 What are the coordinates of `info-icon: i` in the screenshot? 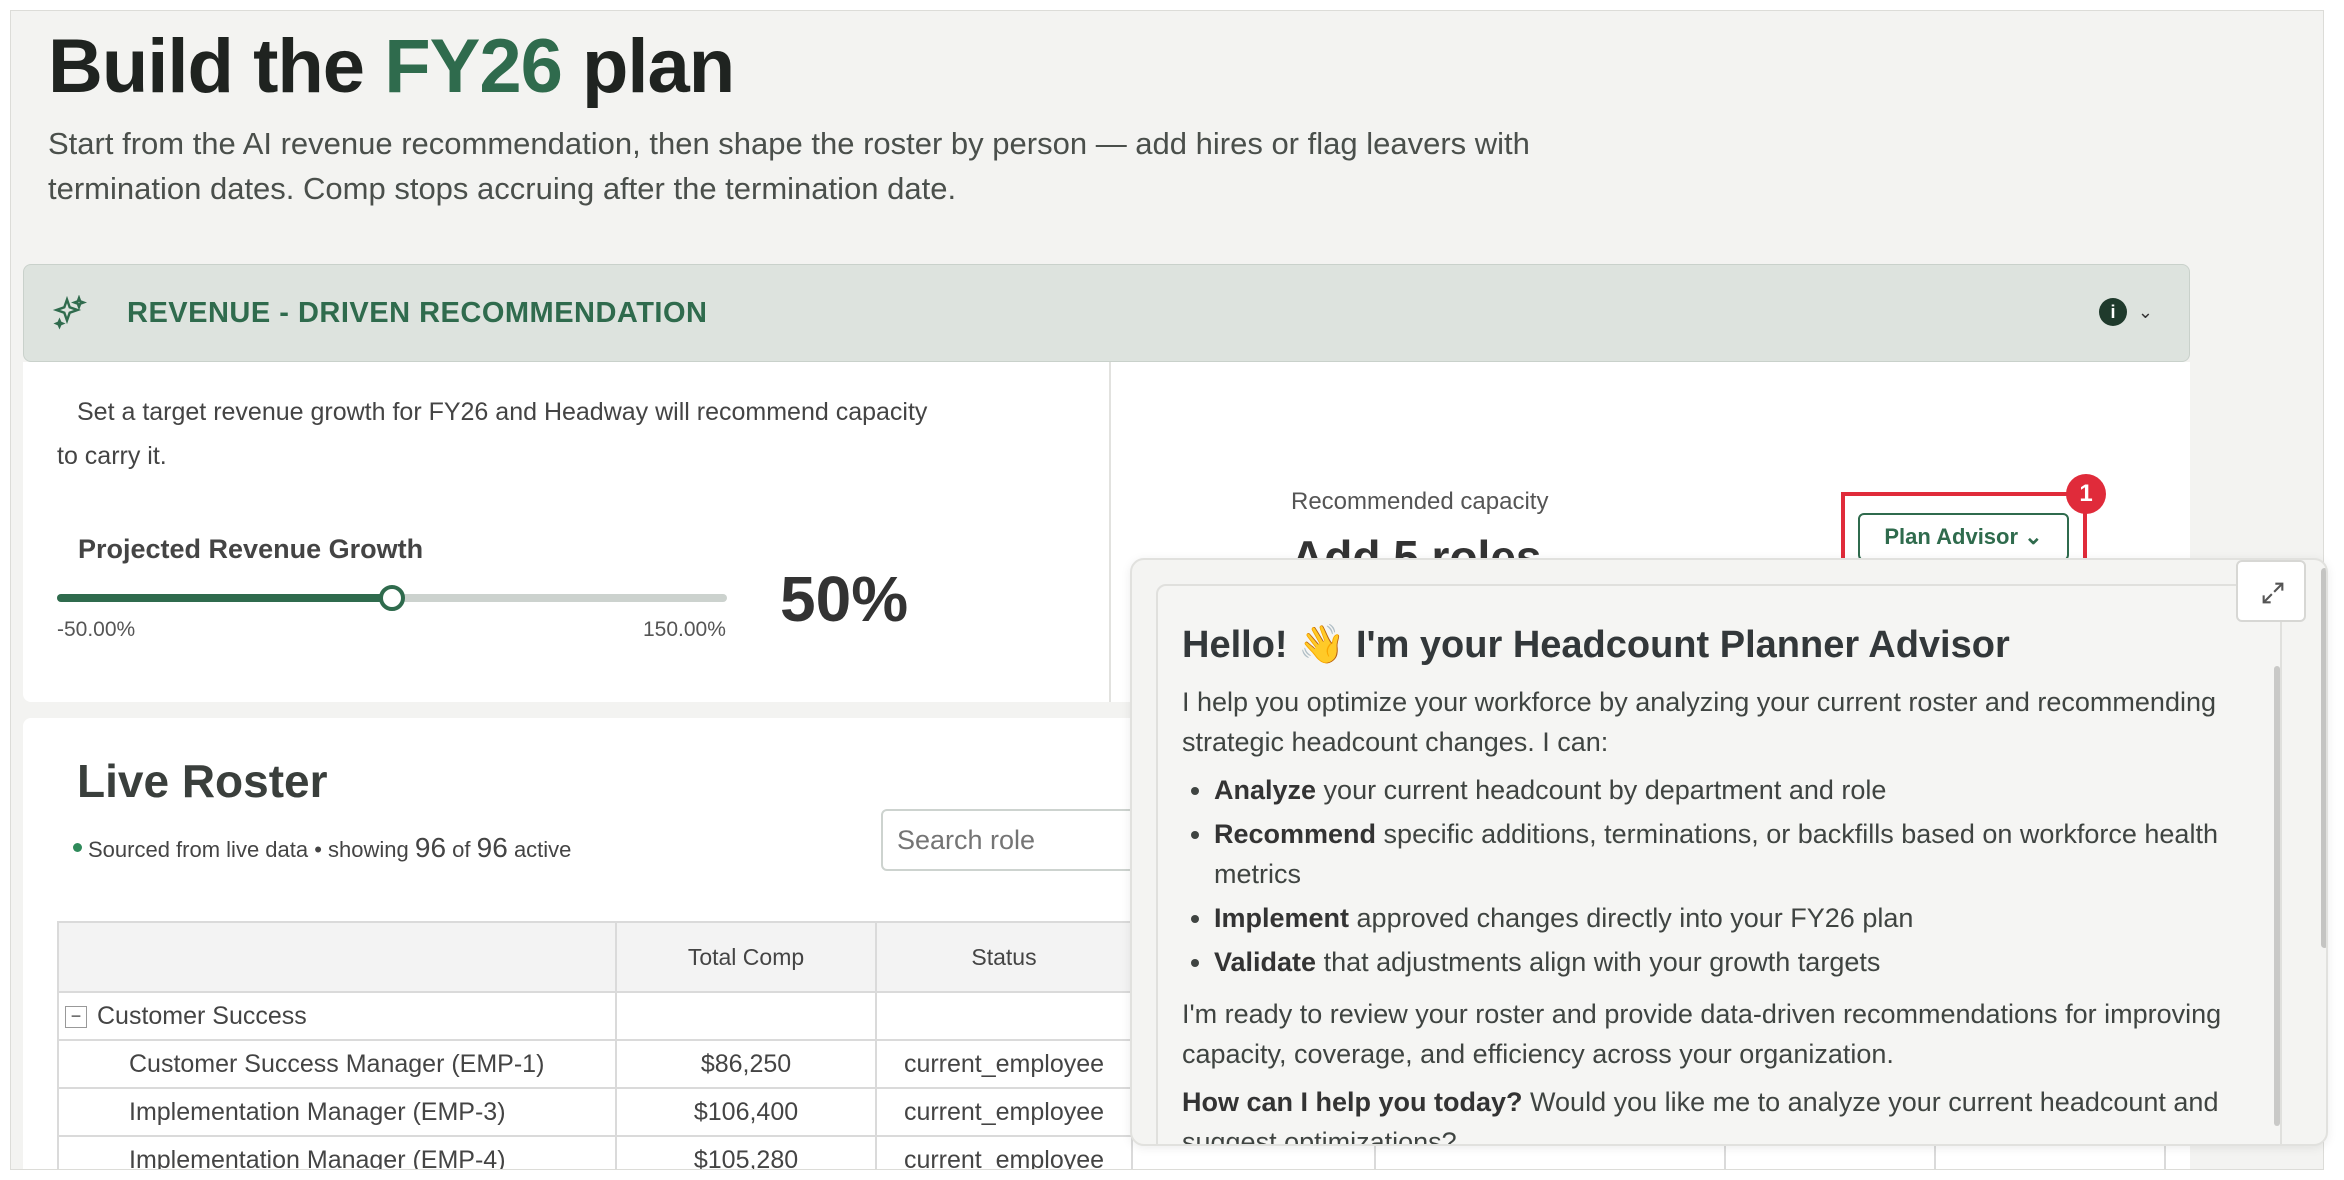 It's located at (2113, 312).